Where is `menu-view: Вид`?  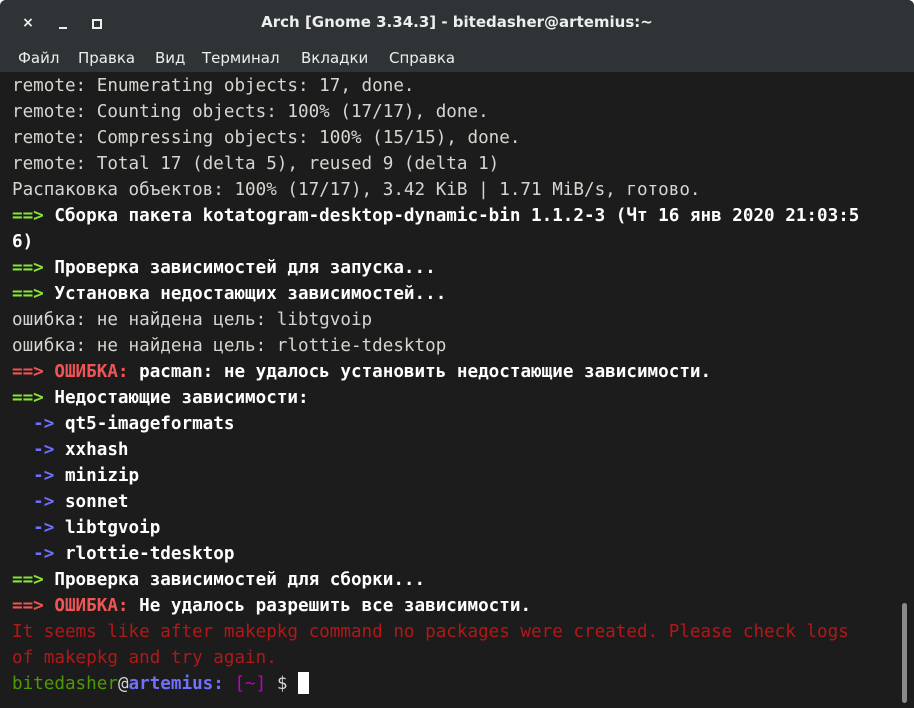
menu-view: Вид is located at coordinates (170, 58).